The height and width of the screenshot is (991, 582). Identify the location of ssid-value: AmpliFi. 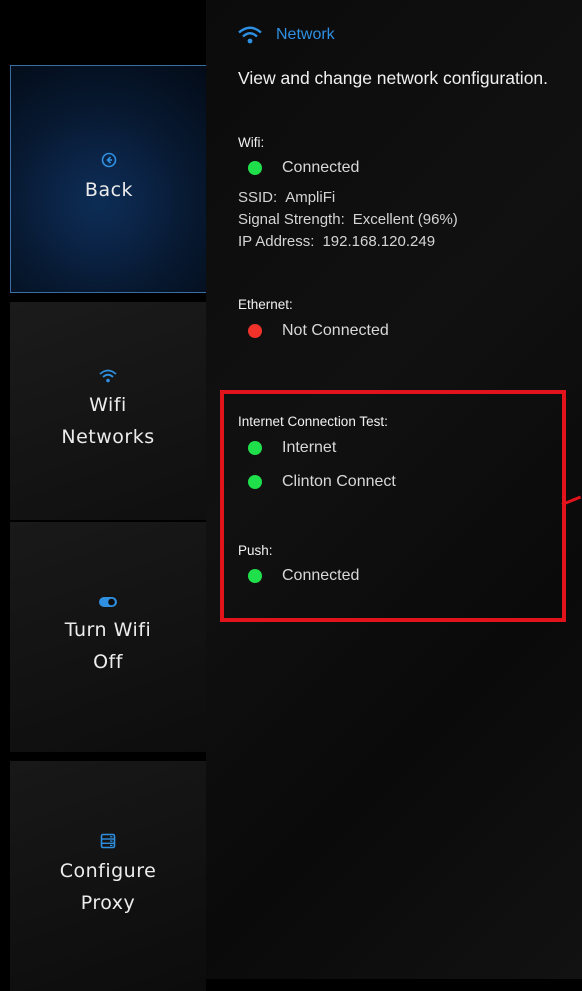
(310, 197).